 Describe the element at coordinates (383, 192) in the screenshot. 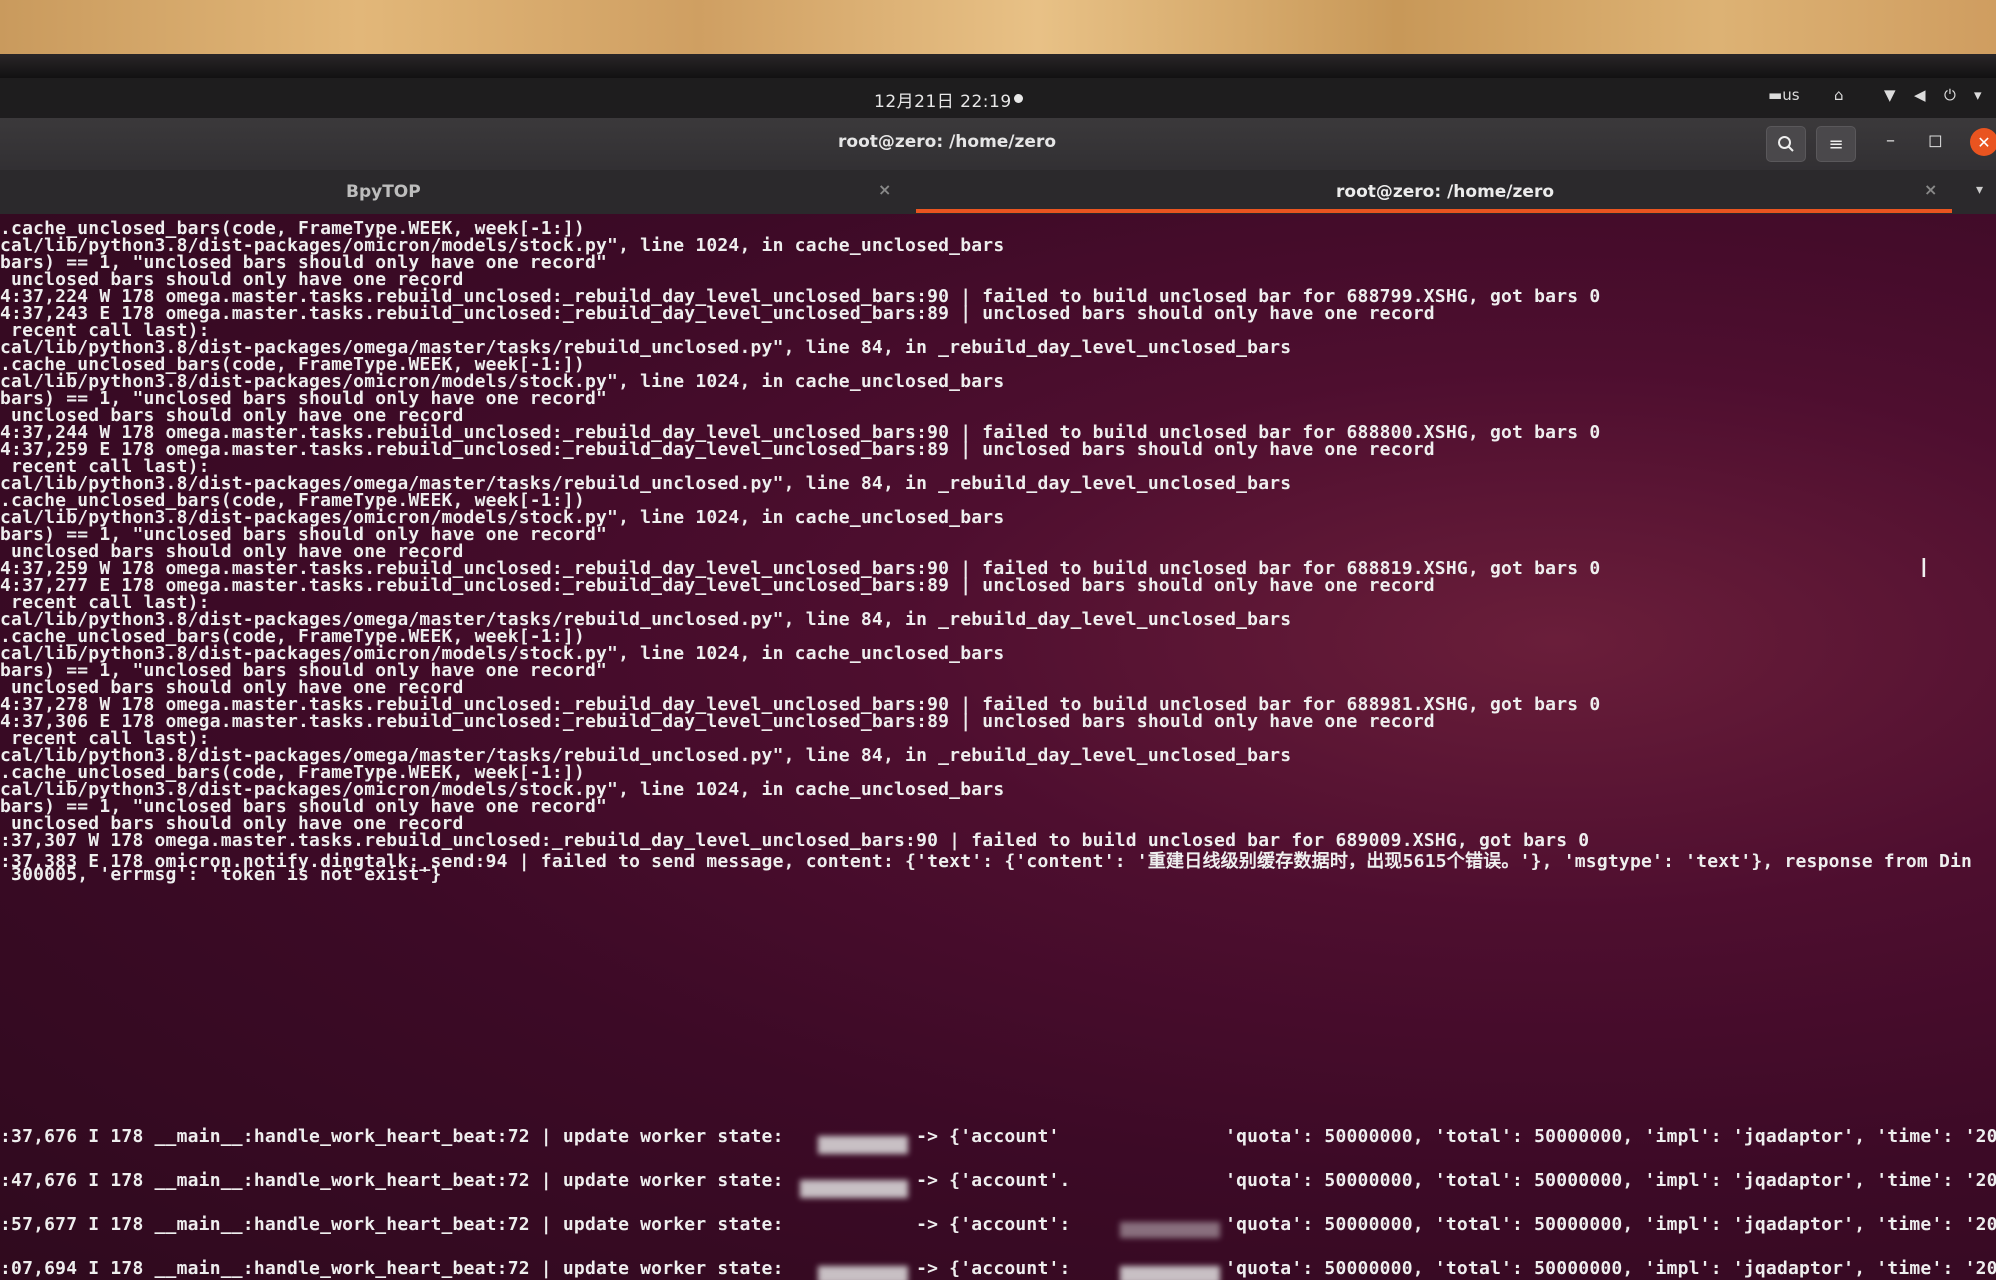

I see `tab-label: BpyTOP` at that location.